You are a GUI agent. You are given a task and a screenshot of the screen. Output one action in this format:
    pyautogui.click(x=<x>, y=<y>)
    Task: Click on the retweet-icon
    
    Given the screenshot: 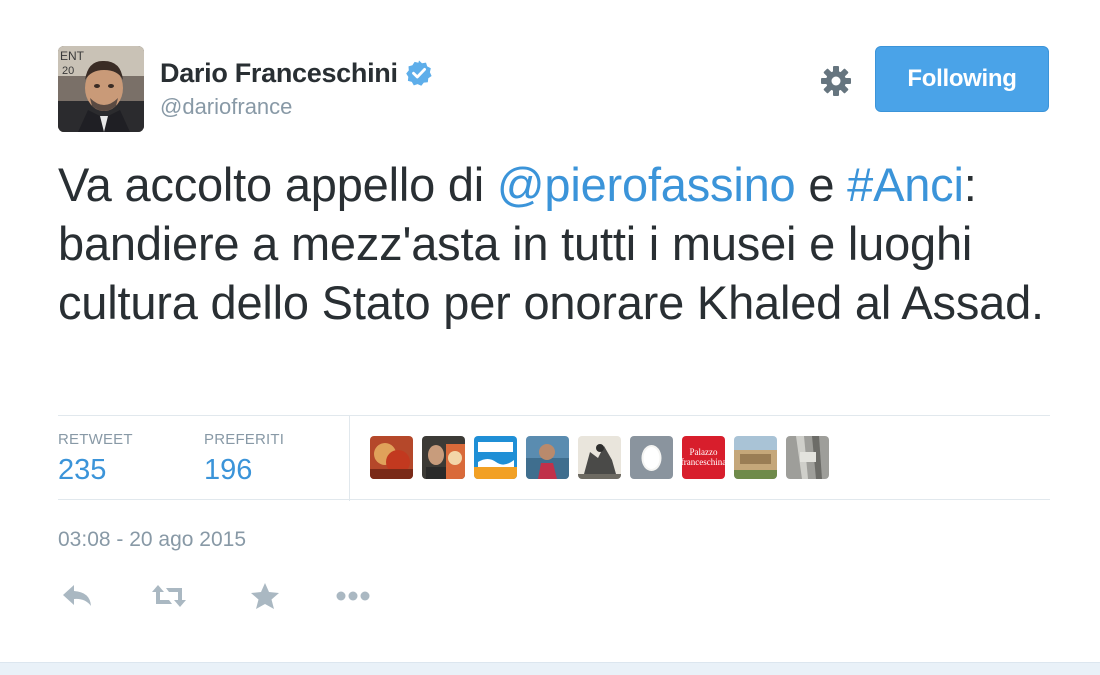 What is the action you would take?
    pyautogui.click(x=169, y=596)
    